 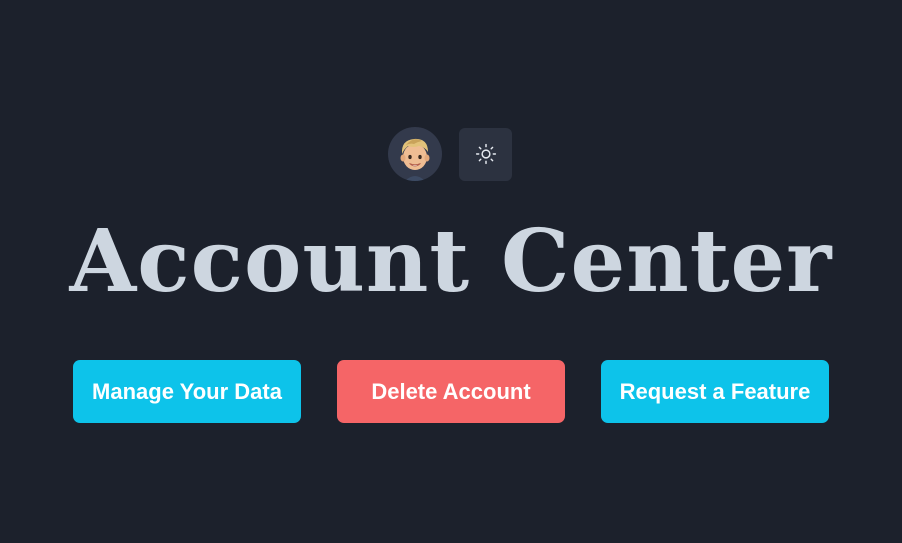 I want to click on request-feature-button: Request a Feature, so click(x=715, y=391).